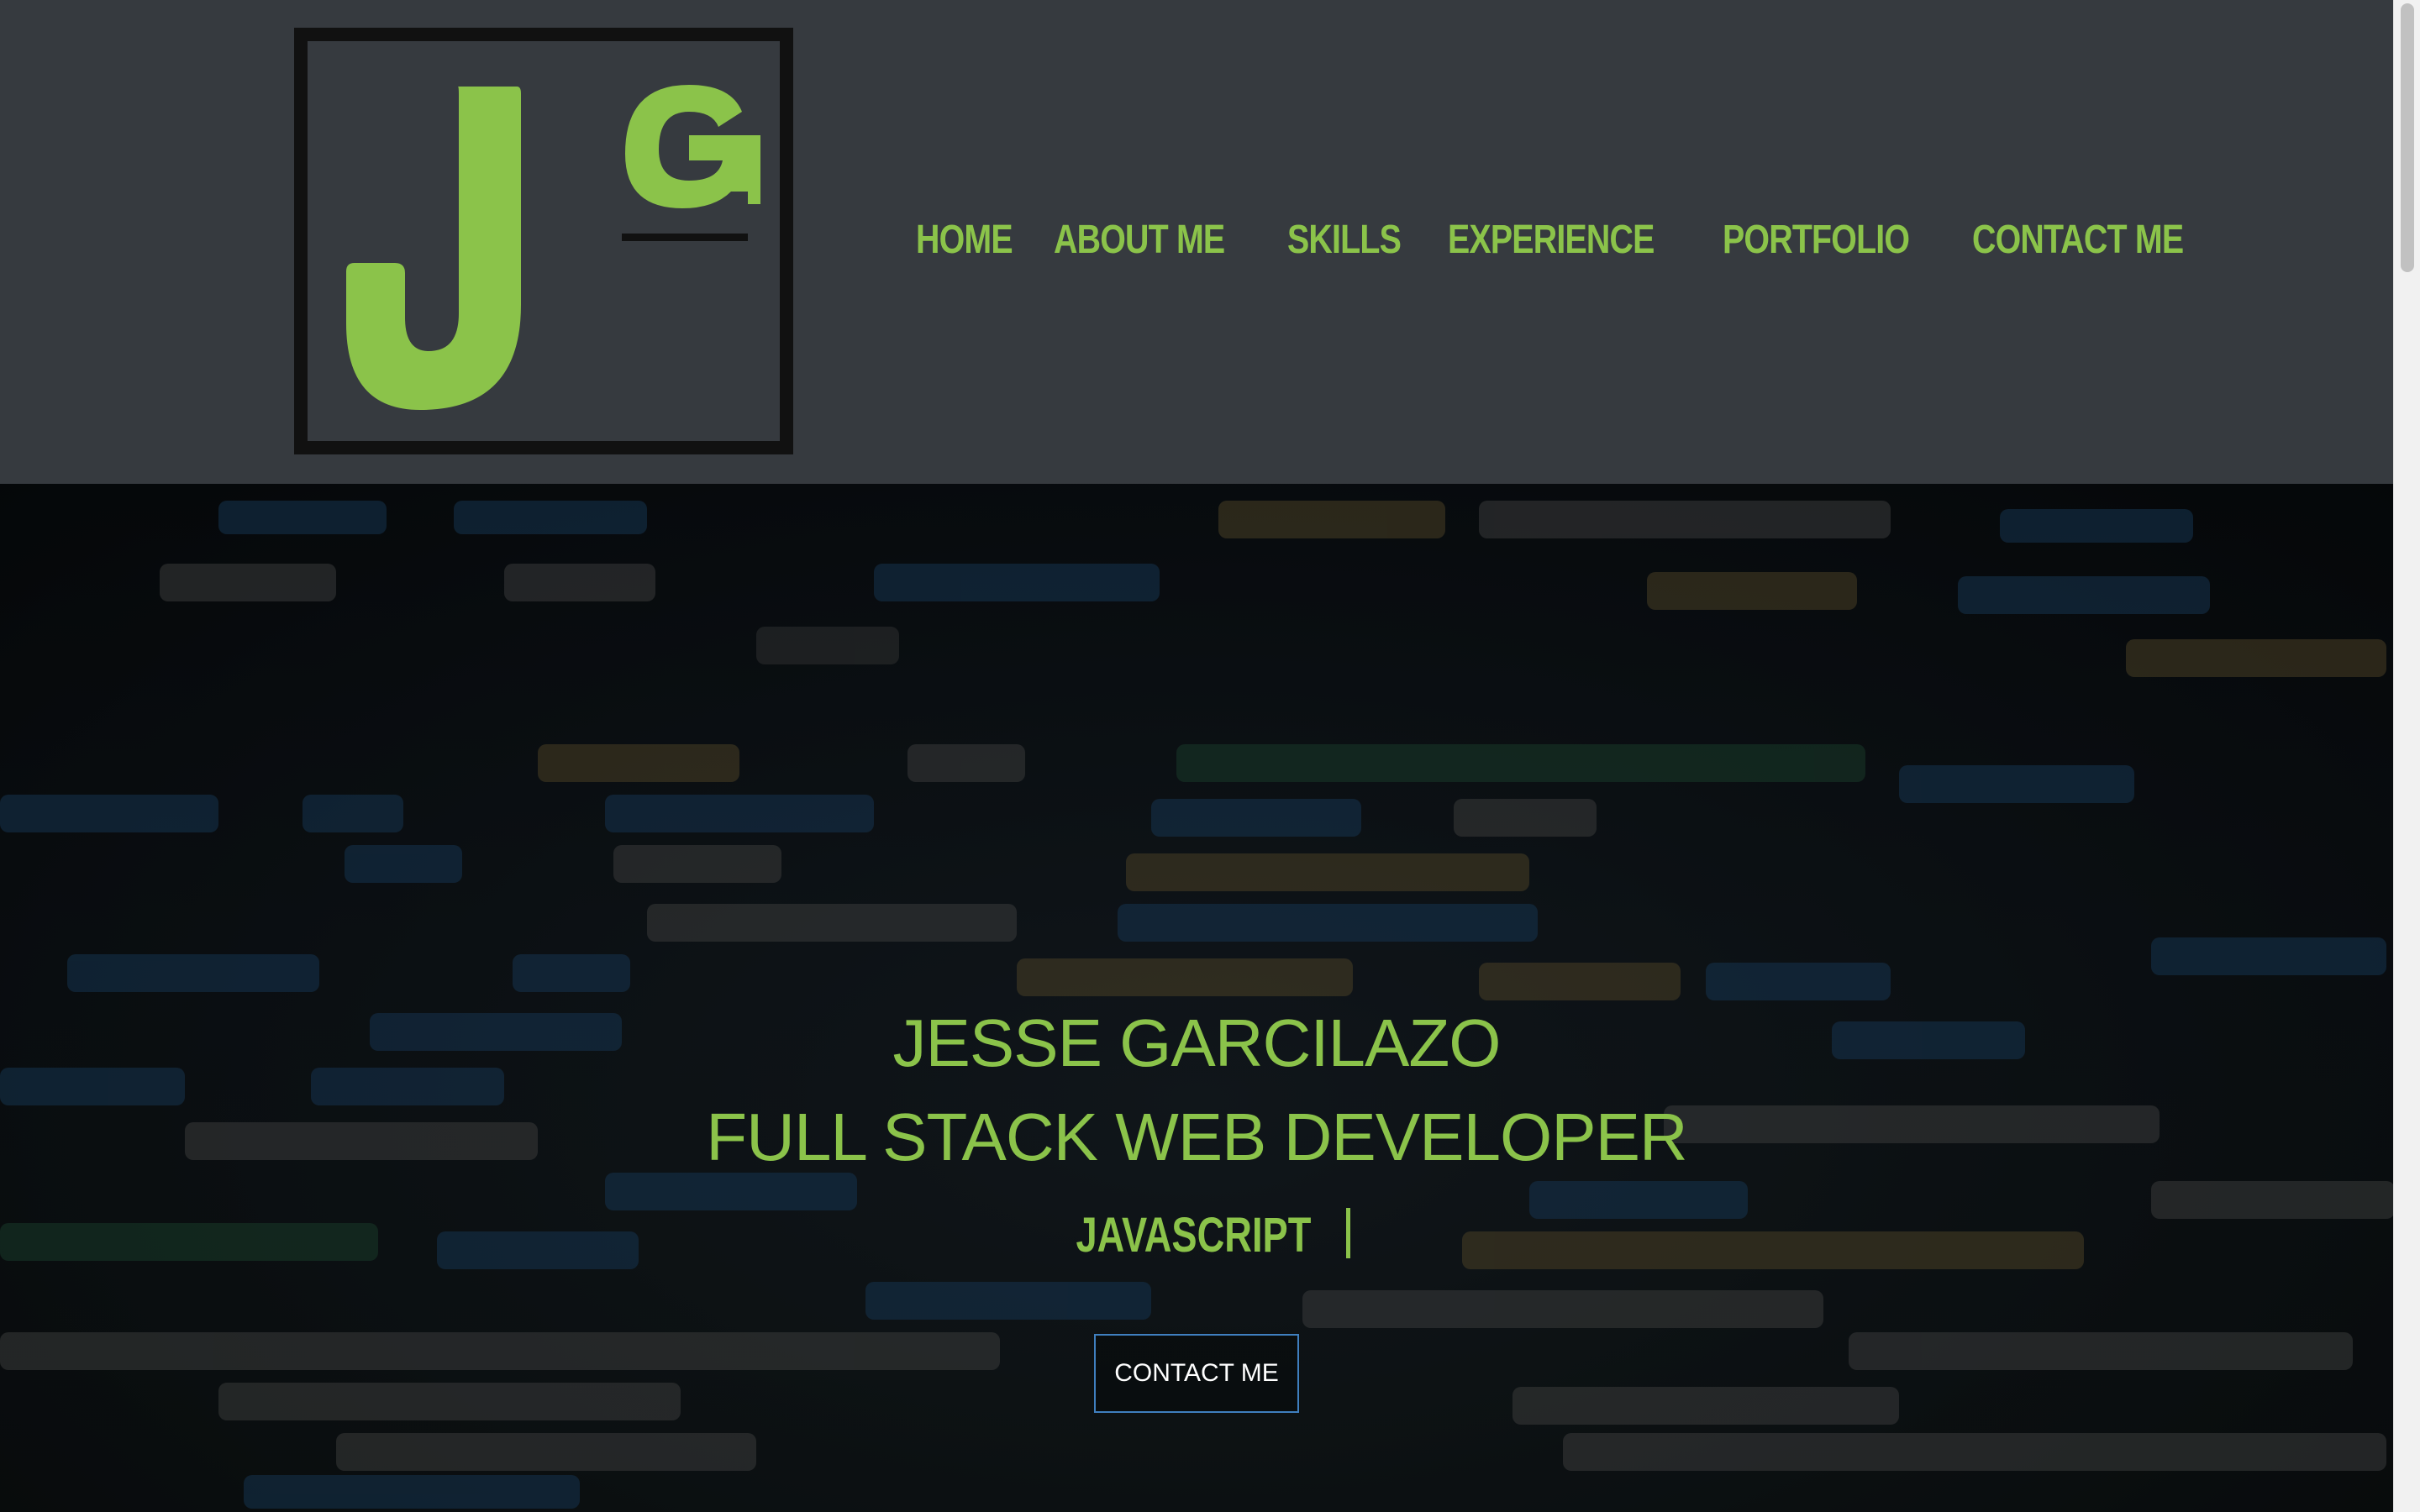  I want to click on site-logo, so click(543, 241).